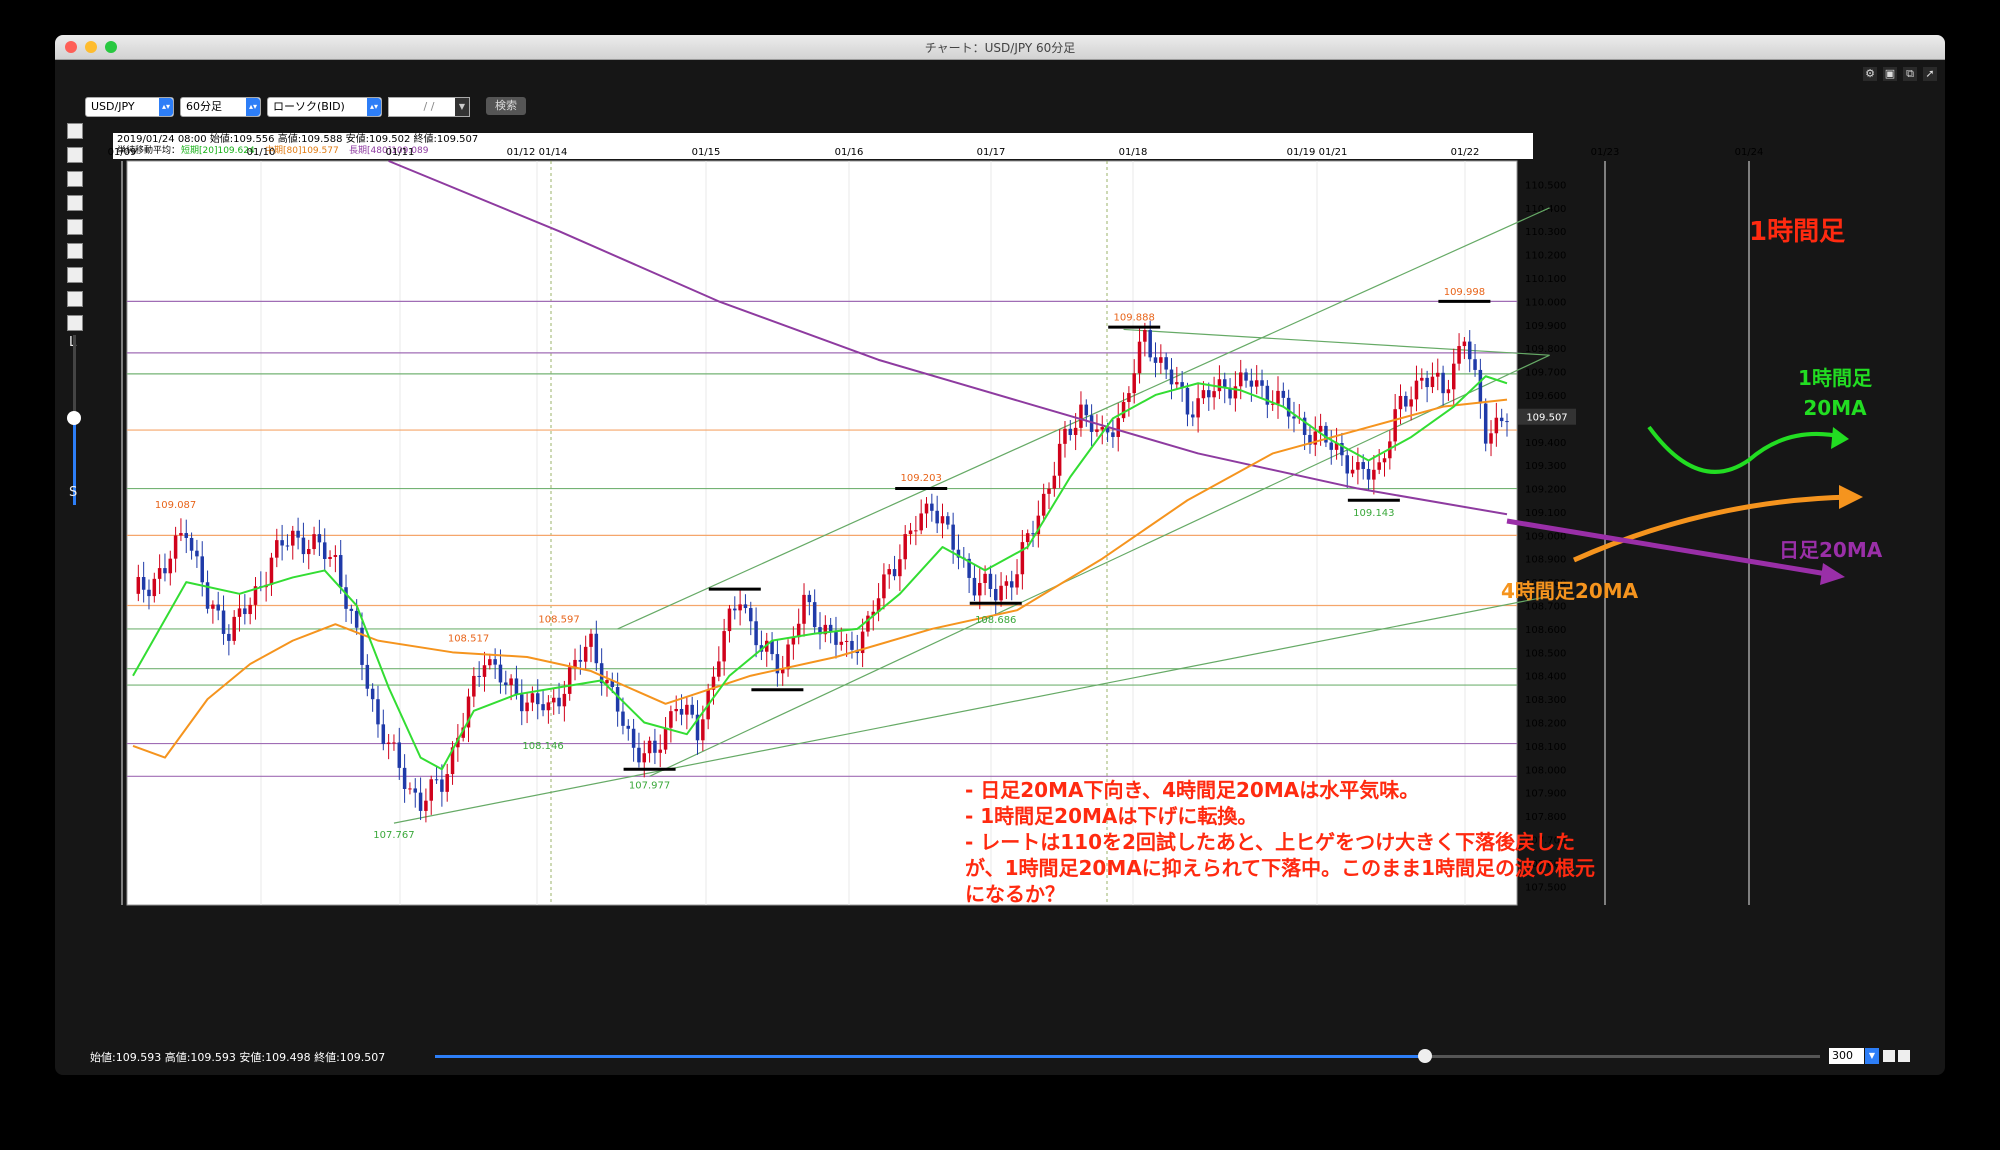 The height and width of the screenshot is (1150, 2000). Describe the element at coordinates (558, 620) in the screenshot. I see `extreme-marker-label: 108.597` at that location.